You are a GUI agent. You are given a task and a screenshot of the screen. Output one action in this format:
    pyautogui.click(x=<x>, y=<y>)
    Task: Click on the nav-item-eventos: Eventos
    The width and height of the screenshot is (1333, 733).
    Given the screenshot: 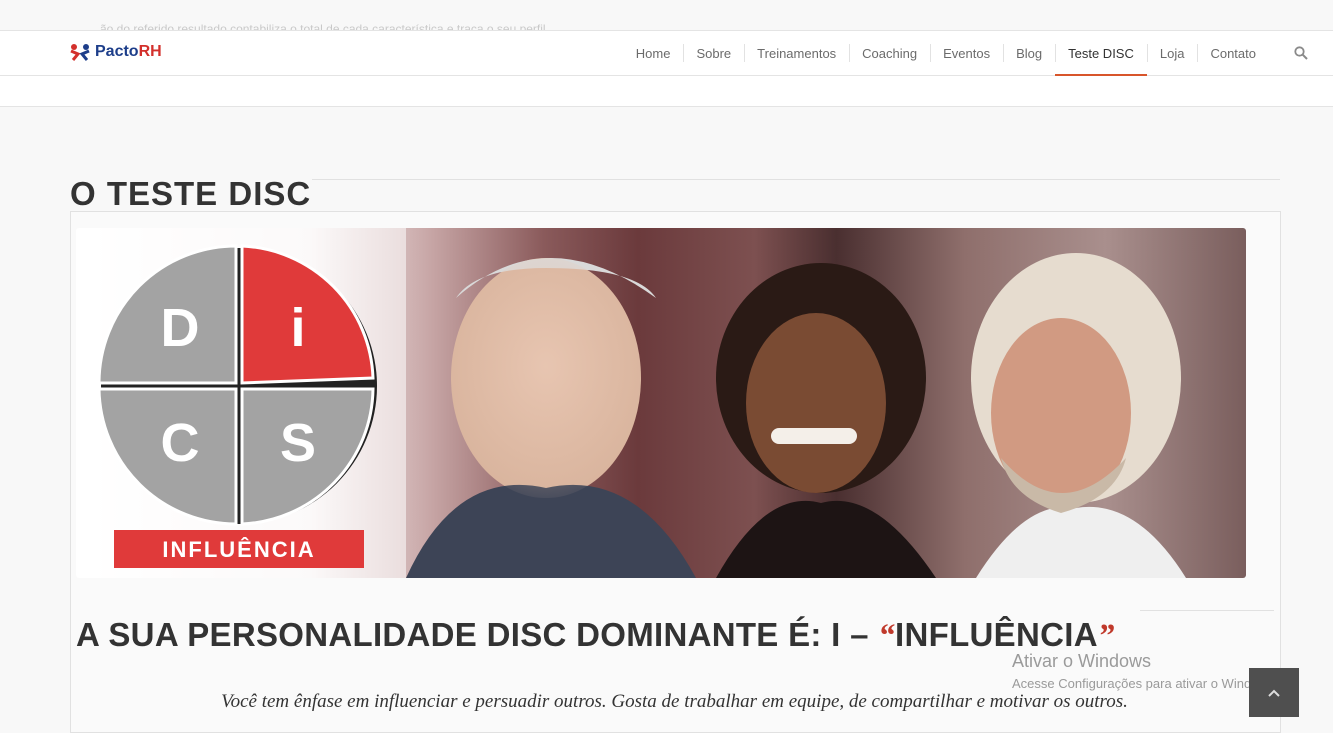 What is the action you would take?
    pyautogui.click(x=966, y=53)
    